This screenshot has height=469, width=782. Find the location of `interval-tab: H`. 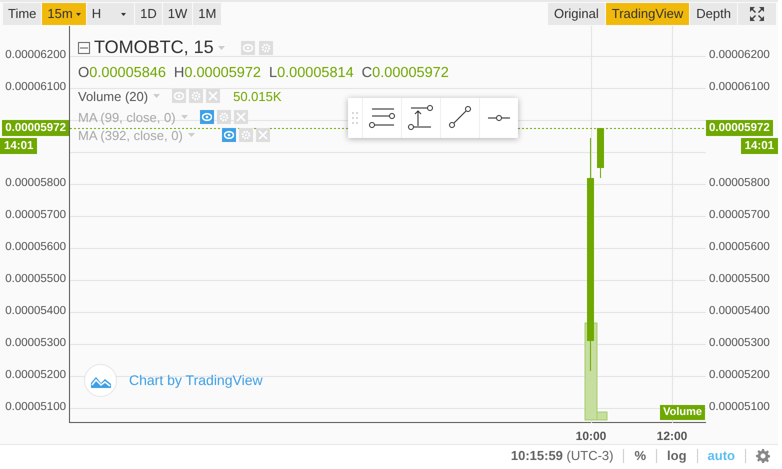

interval-tab: H is located at coordinates (110, 14).